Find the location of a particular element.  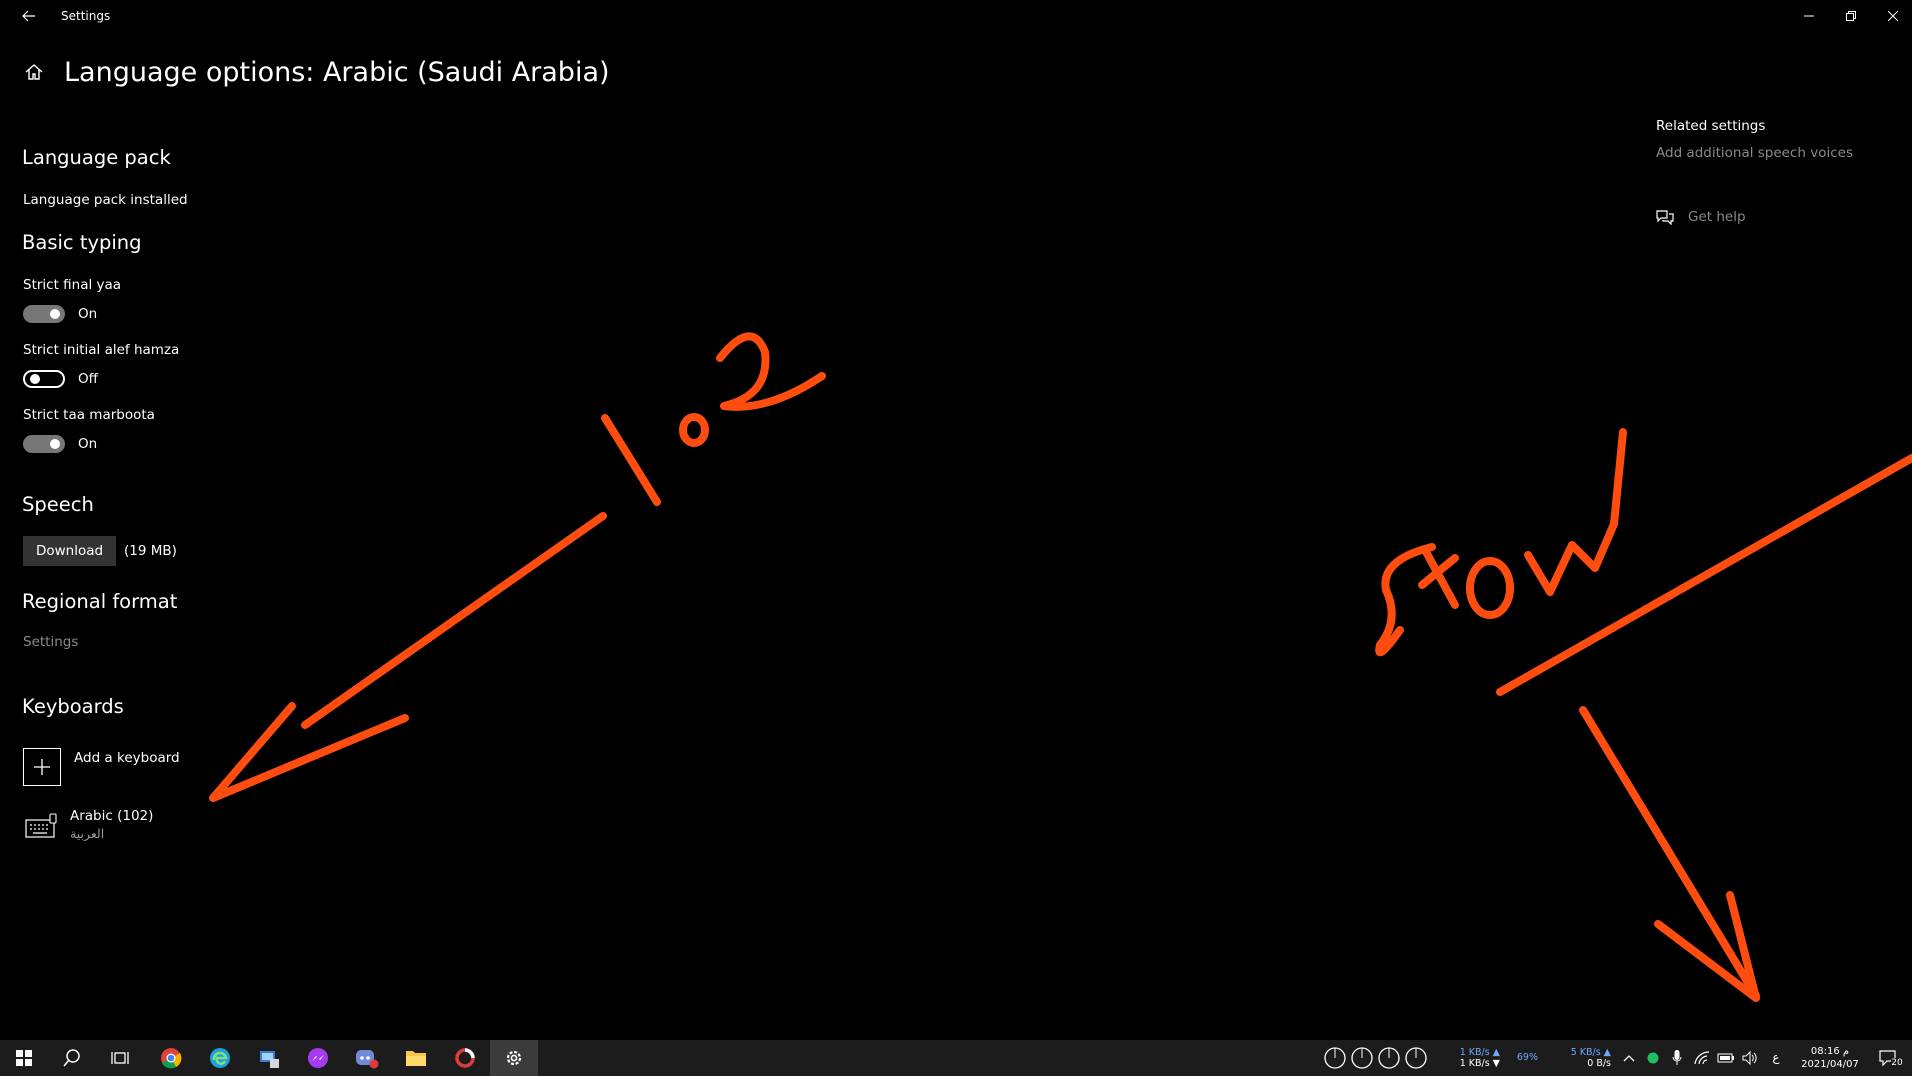

network-speed-2: 5 KB/s ▲ 0 B/s is located at coordinates (1582, 1058).